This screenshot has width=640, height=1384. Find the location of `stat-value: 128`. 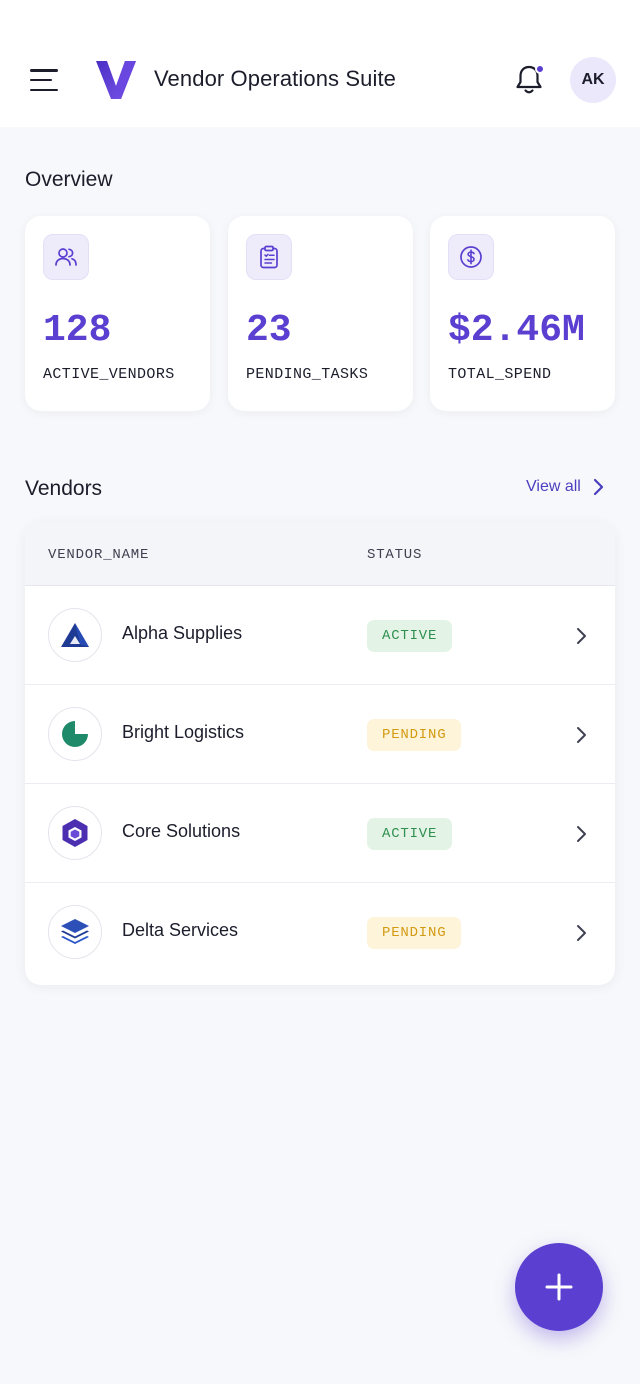

stat-value: 128 is located at coordinates (77, 330).